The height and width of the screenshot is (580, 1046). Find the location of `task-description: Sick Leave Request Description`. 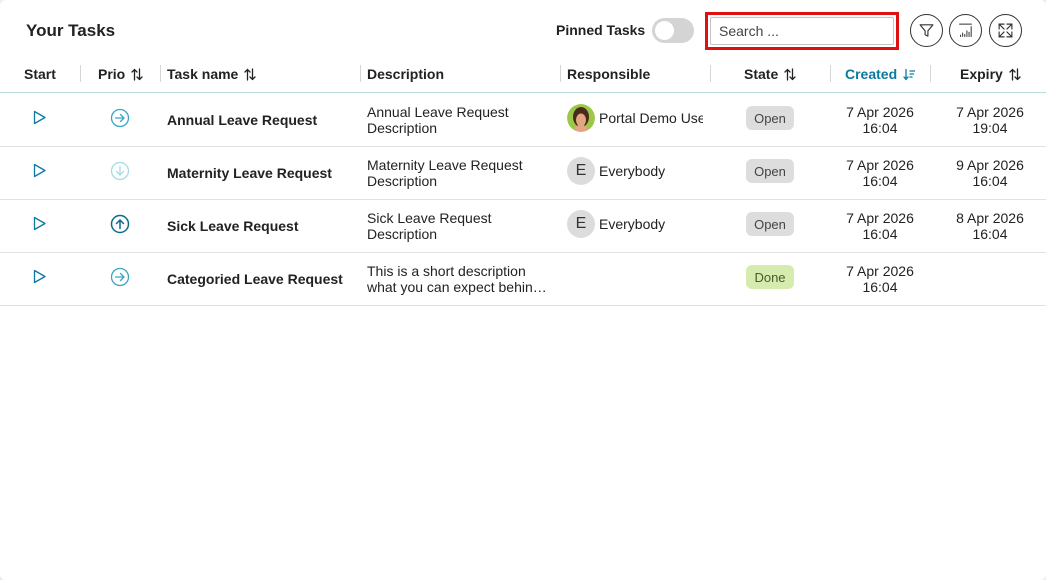

task-description: Sick Leave Request Description is located at coordinates (459, 226).